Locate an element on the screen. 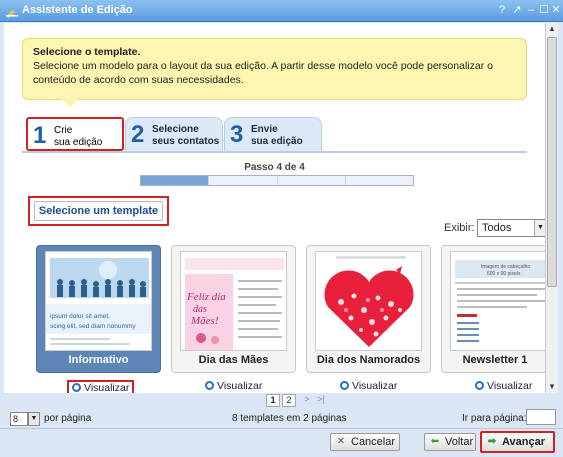  step-label: Envie sua edição is located at coordinates (277, 136).